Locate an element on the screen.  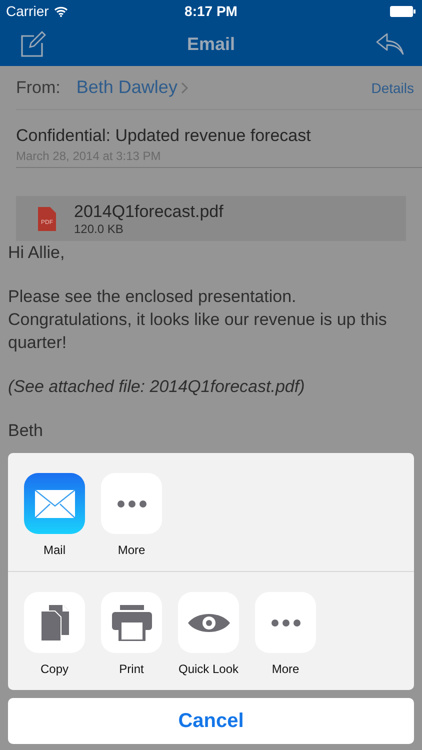
body-paragraph: Beth is located at coordinates (26, 431).